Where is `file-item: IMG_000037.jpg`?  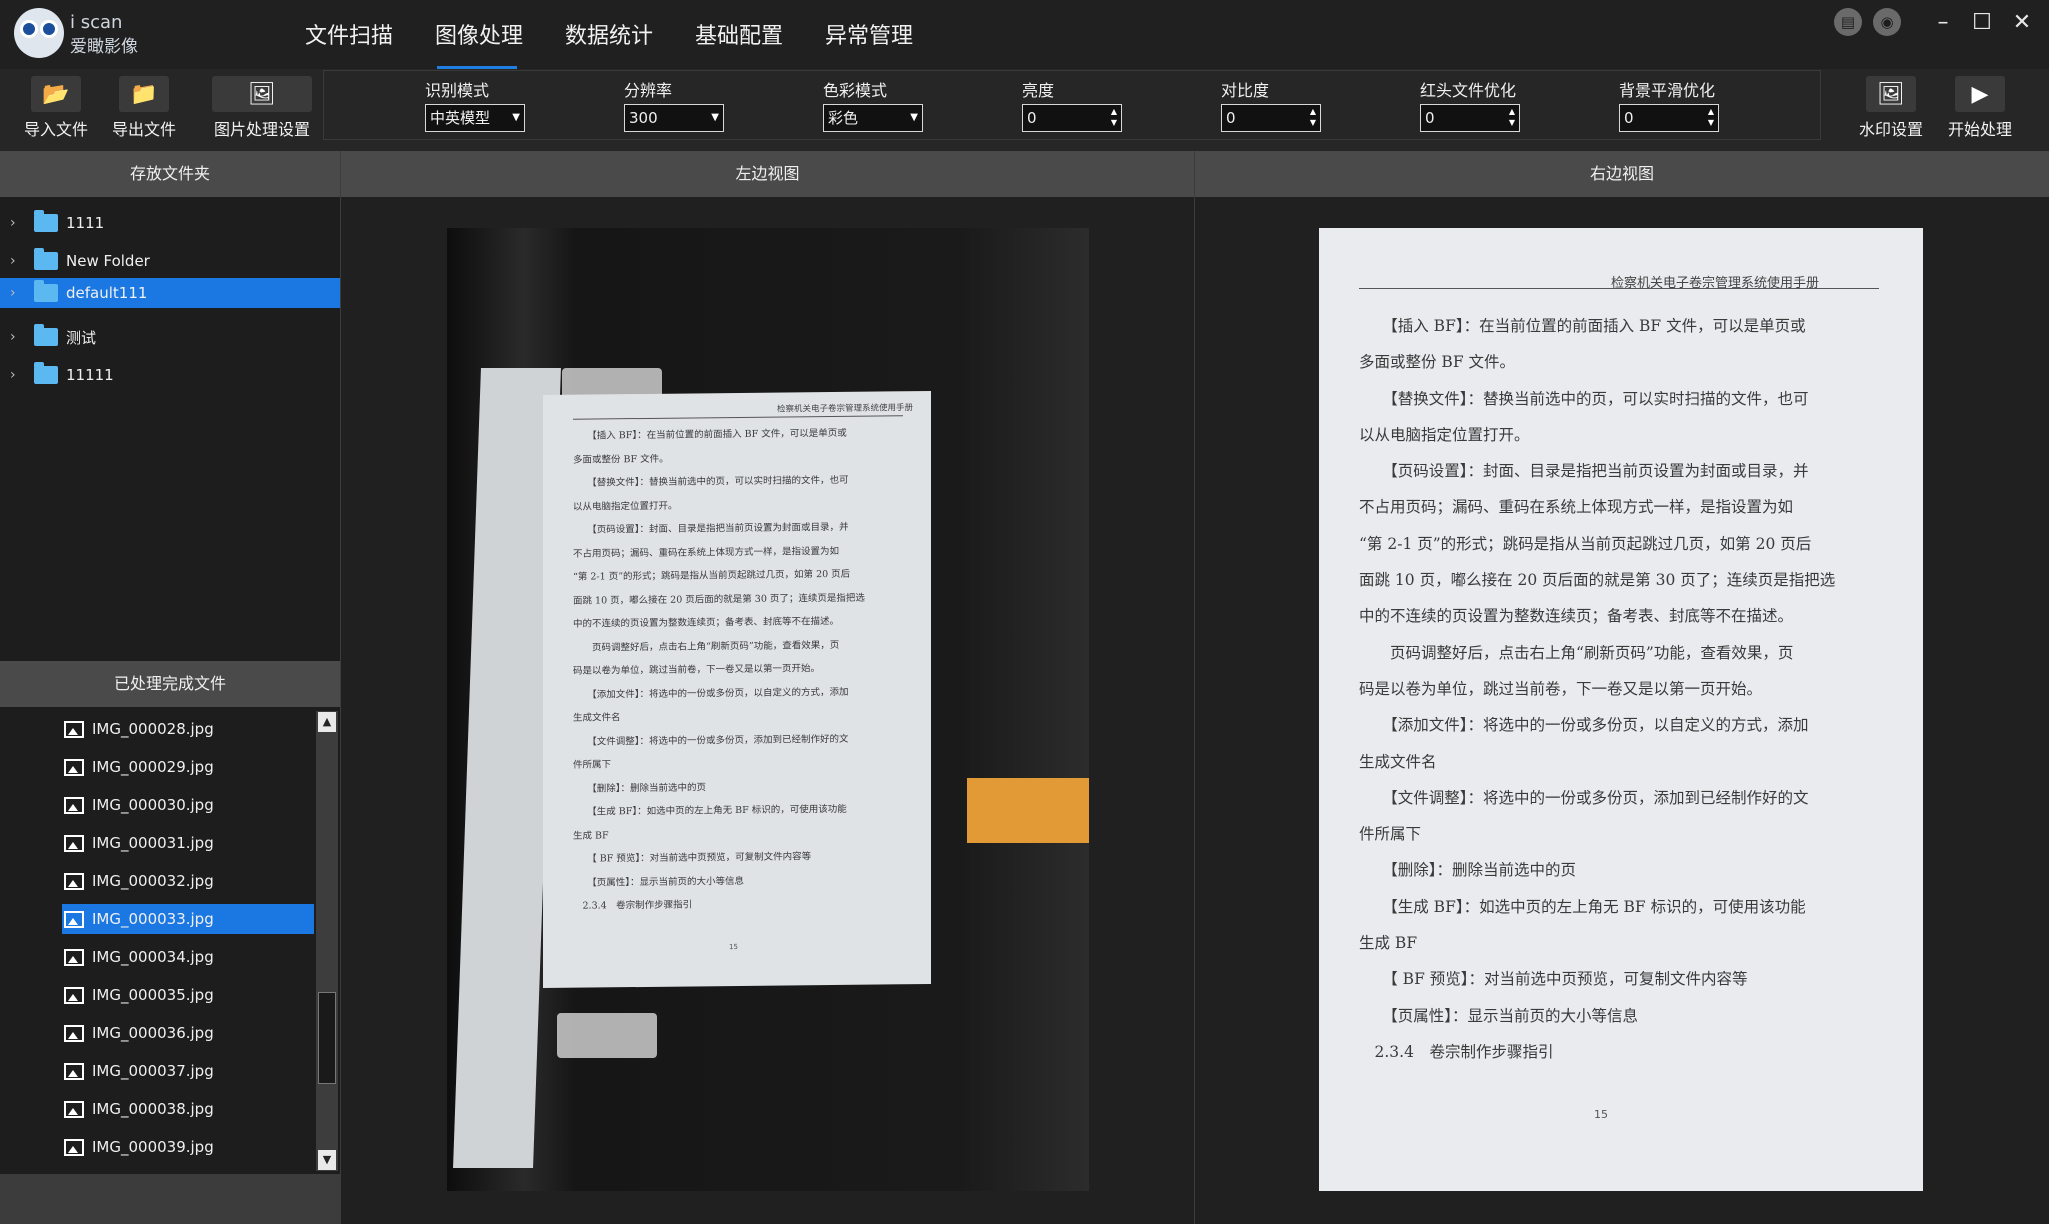
file-item: IMG_000037.jpg is located at coordinates (188, 1071).